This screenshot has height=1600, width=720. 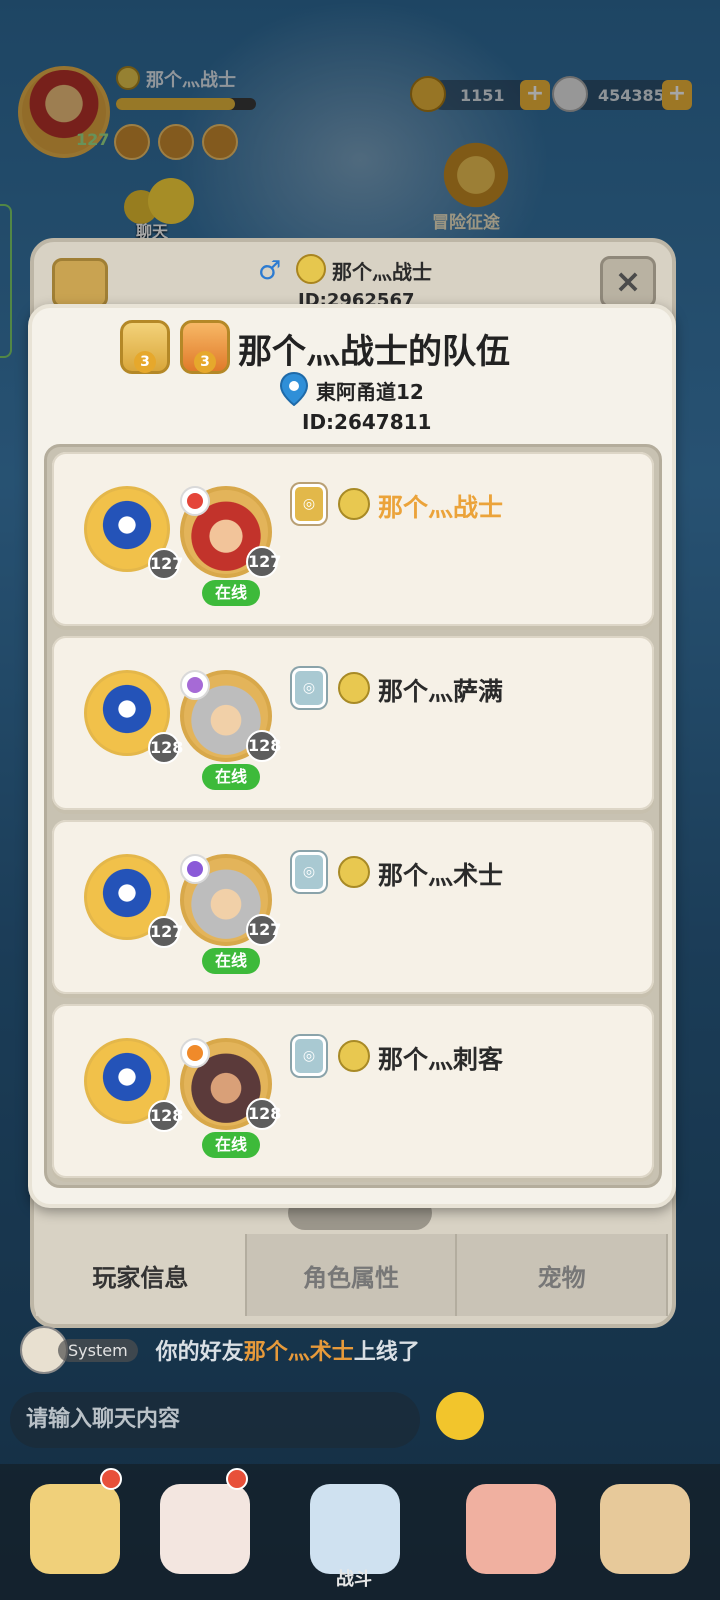 What do you see at coordinates (215, 1420) in the screenshot?
I see `chat-input: 请输入聊天内容` at bounding box center [215, 1420].